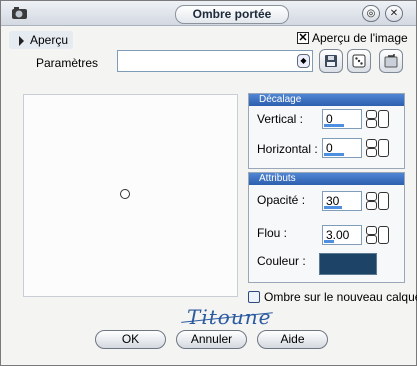 This screenshot has height=366, width=417. What do you see at coordinates (326, 179) in the screenshot?
I see `attributs-header: Attributs` at bounding box center [326, 179].